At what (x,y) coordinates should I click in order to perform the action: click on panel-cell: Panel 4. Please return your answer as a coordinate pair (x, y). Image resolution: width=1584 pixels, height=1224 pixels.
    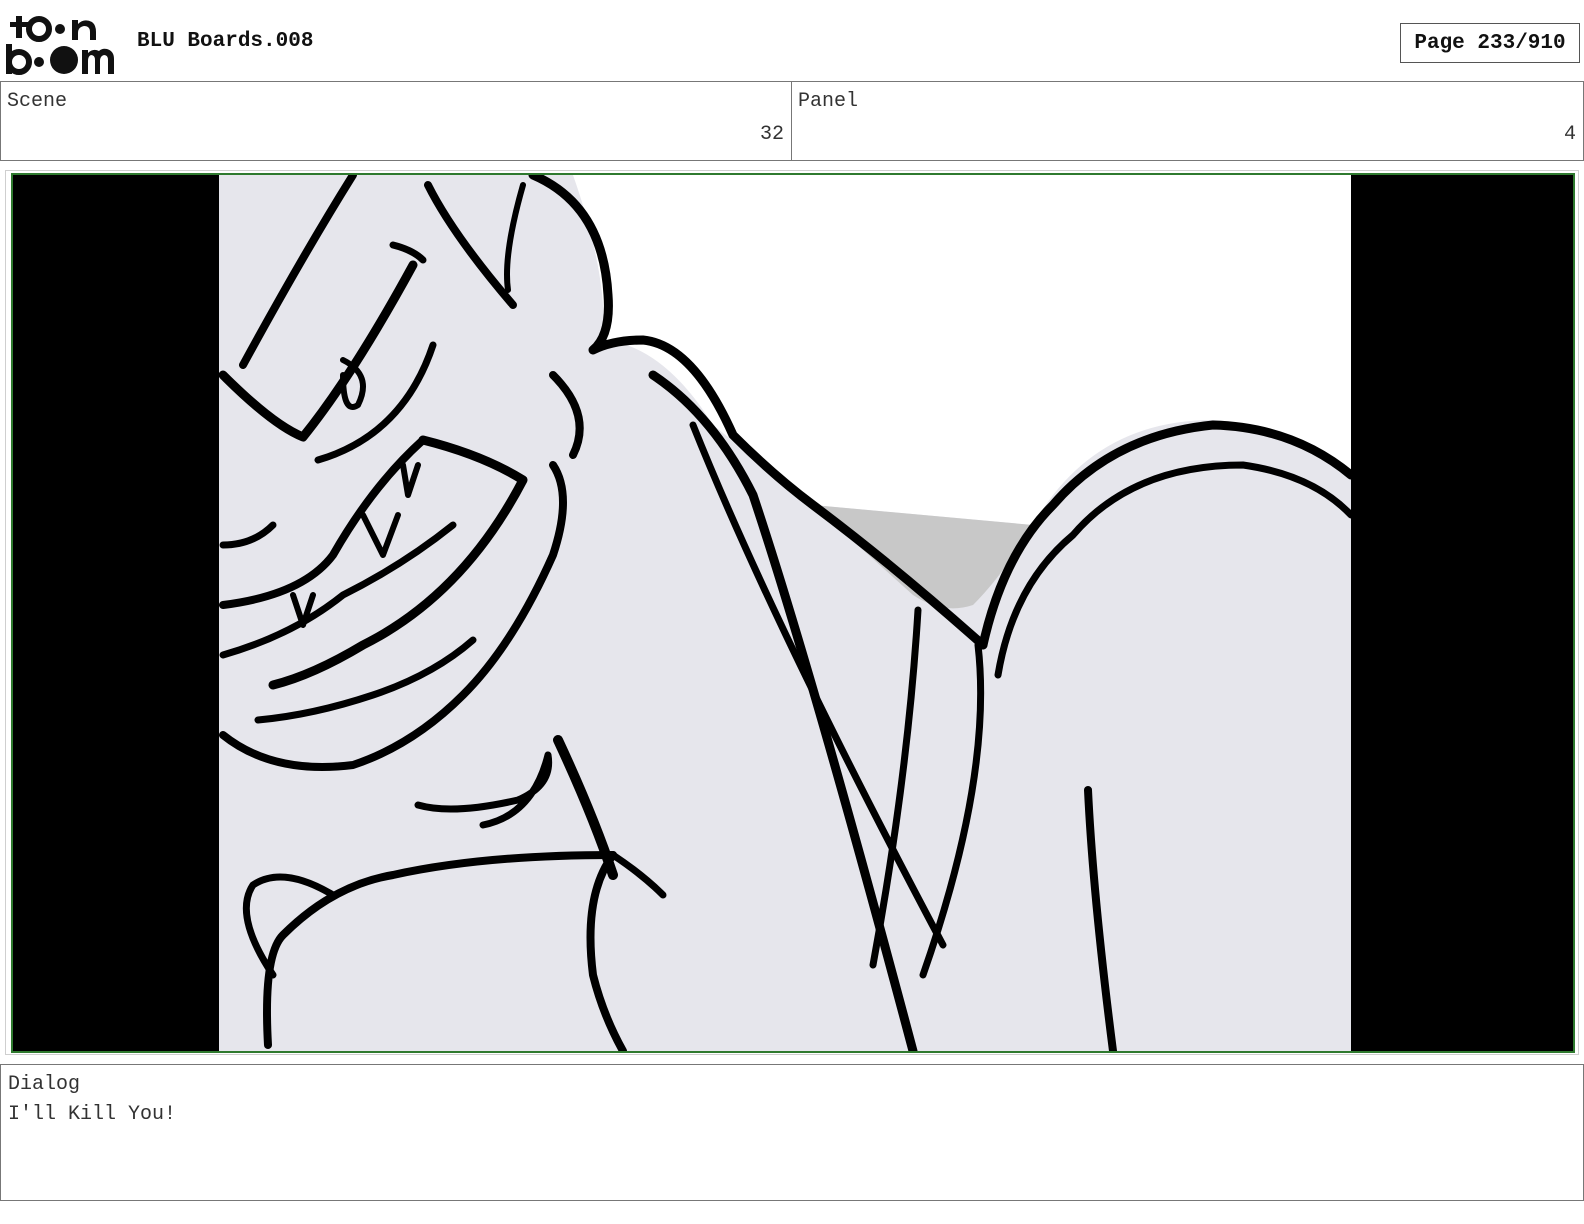
    Looking at the image, I should click on (1188, 121).